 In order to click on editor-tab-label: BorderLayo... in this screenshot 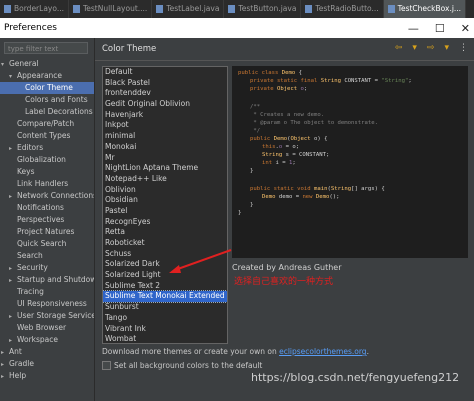, I will do `click(39, 8)`.